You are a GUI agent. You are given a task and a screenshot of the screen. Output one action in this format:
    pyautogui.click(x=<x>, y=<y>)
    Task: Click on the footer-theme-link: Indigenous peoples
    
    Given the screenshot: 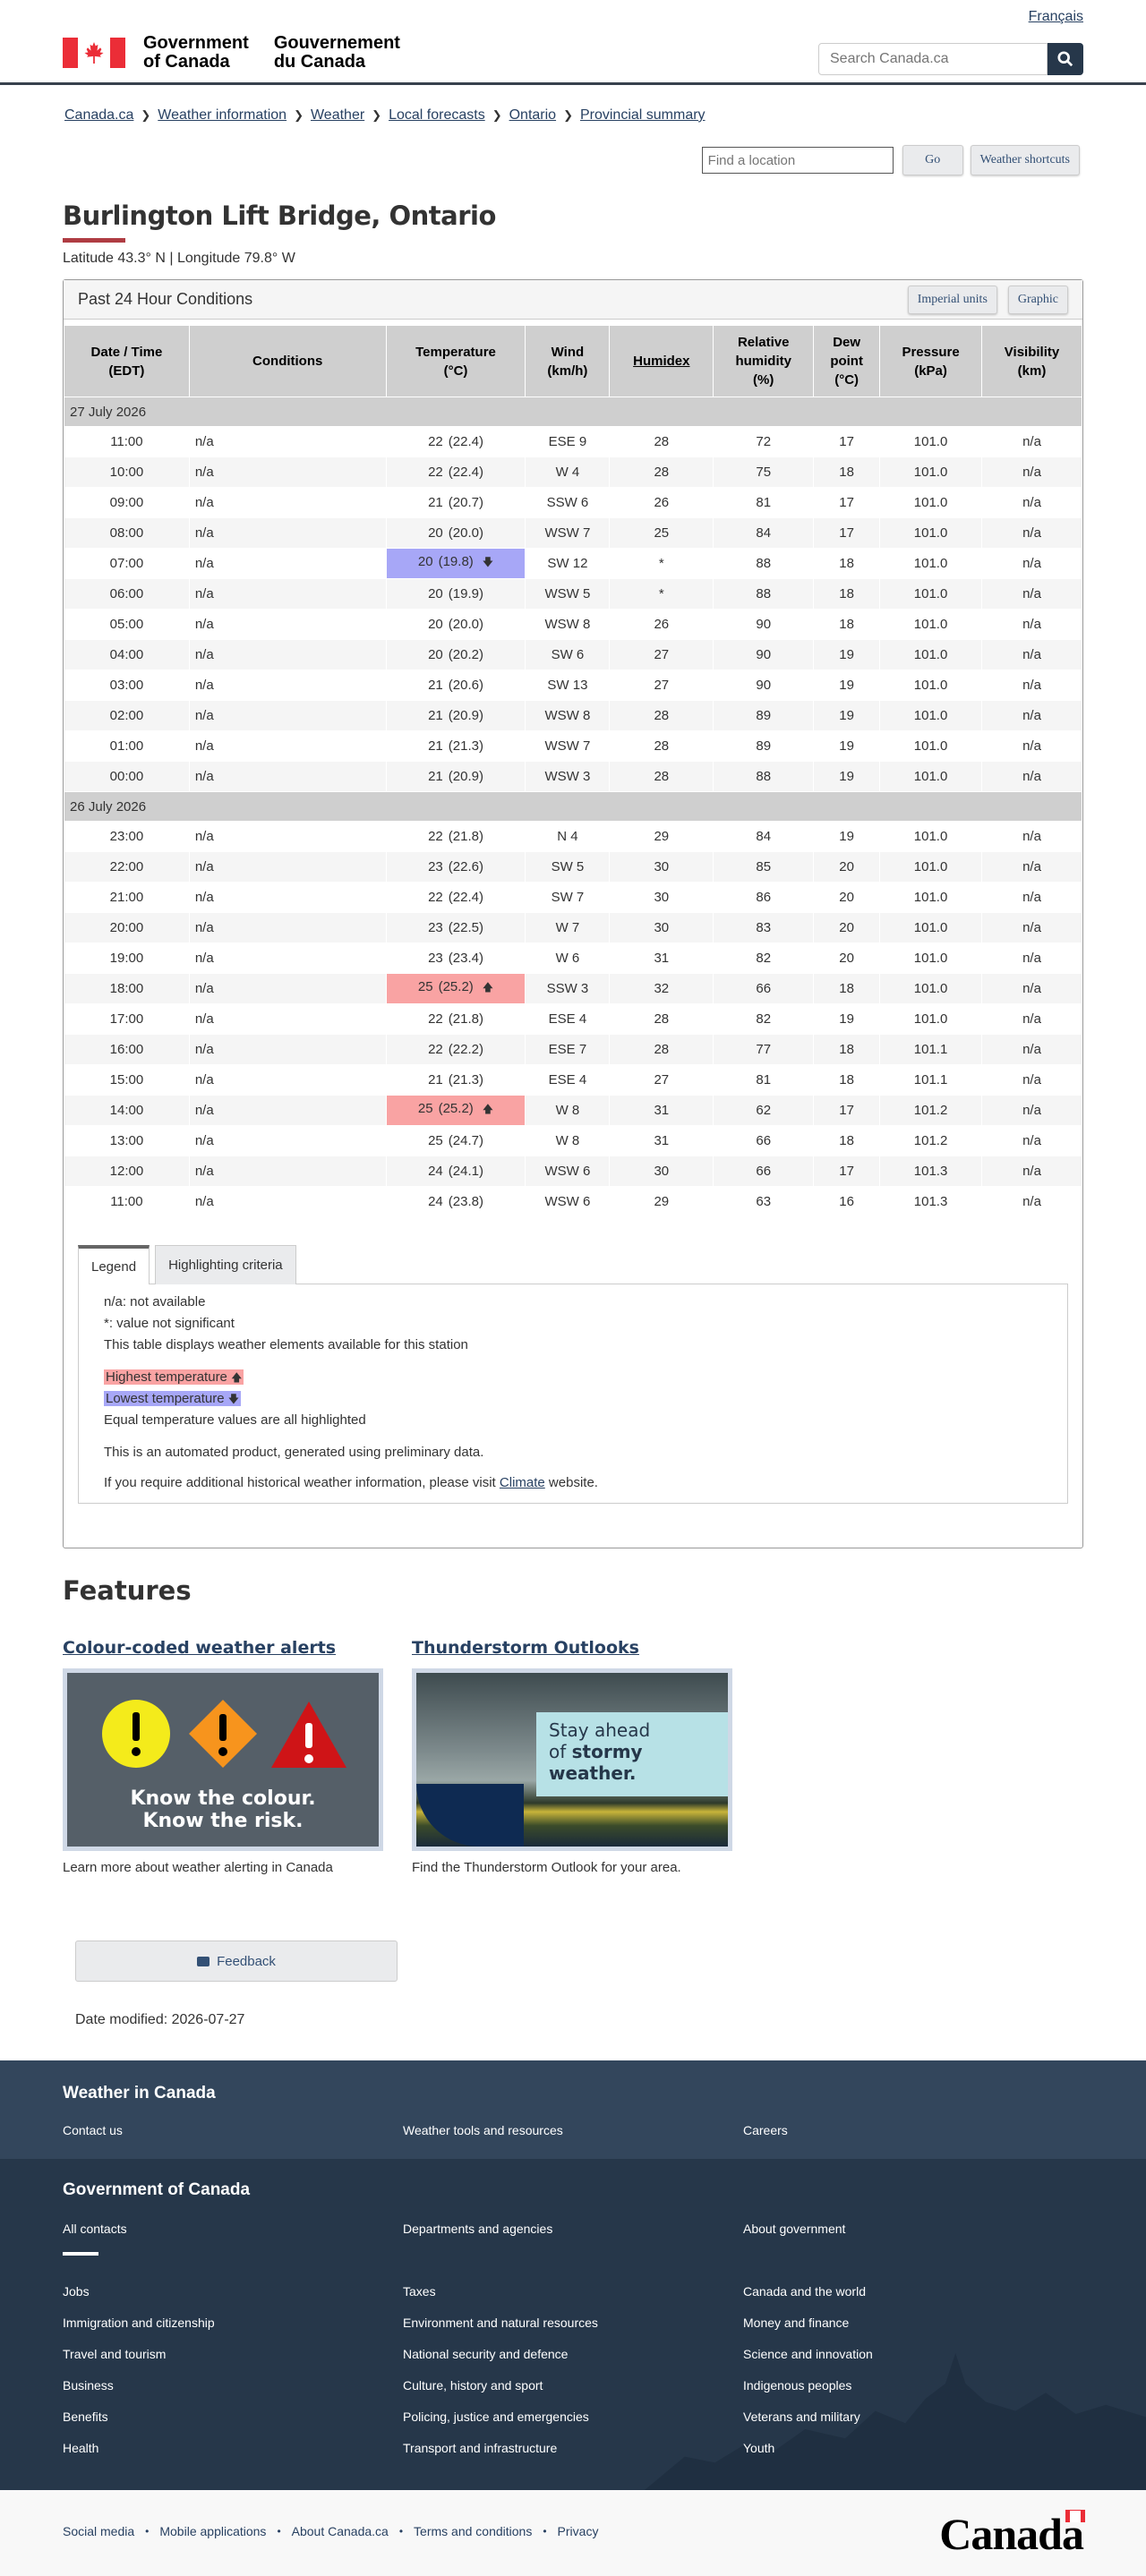 What is the action you would take?
    pyautogui.click(x=797, y=2385)
    